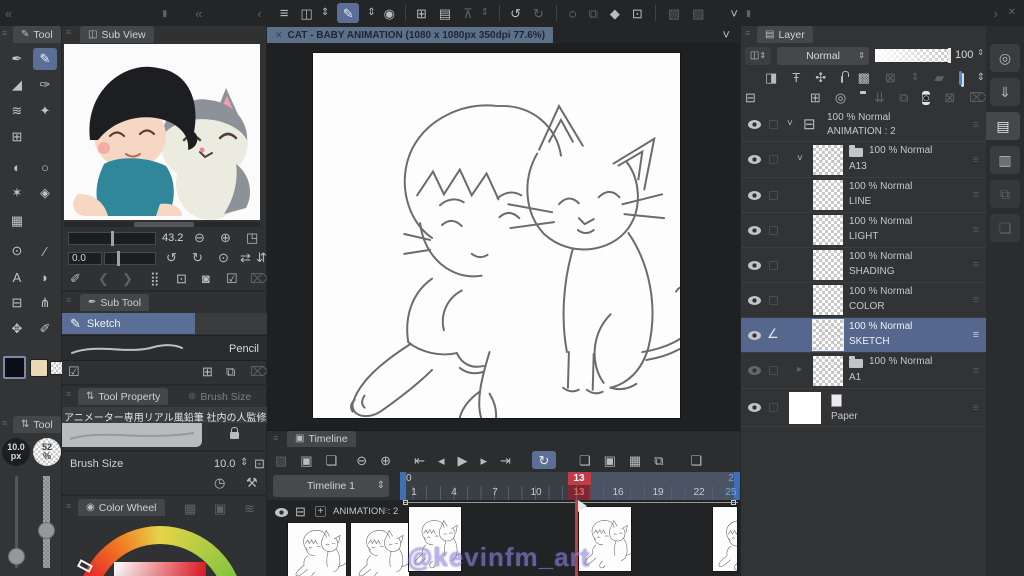 This screenshot has width=1024, height=576. Describe the element at coordinates (281, 512) in the screenshot. I see `track-visibility-eye` at that location.